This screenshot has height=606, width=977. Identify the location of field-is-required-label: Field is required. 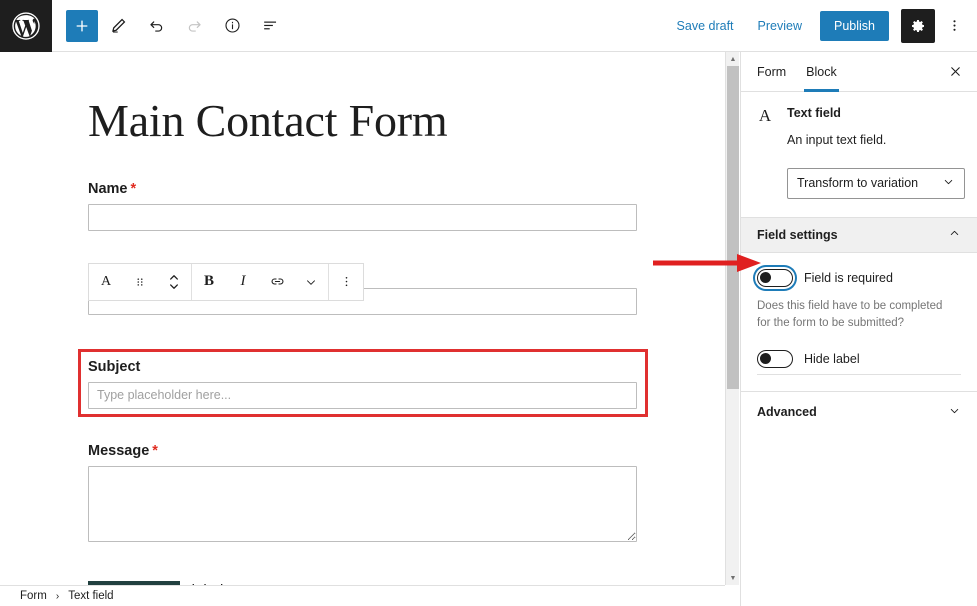
(848, 277).